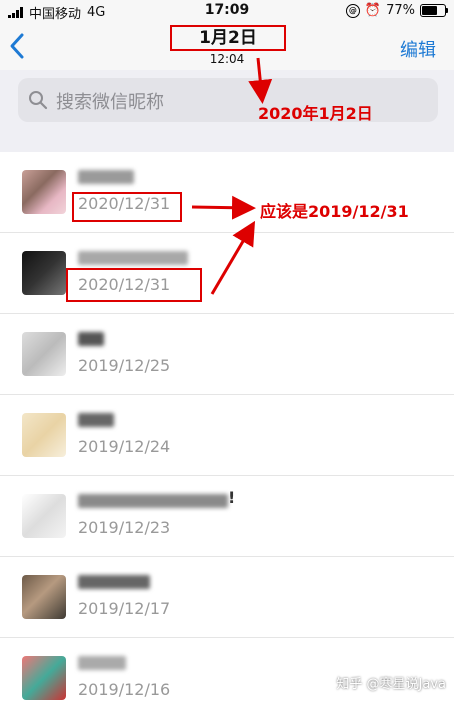 This screenshot has width=454, height=712. What do you see at coordinates (227, 516) in the screenshot?
I see `list-item: ! 2019/12/23` at bounding box center [227, 516].